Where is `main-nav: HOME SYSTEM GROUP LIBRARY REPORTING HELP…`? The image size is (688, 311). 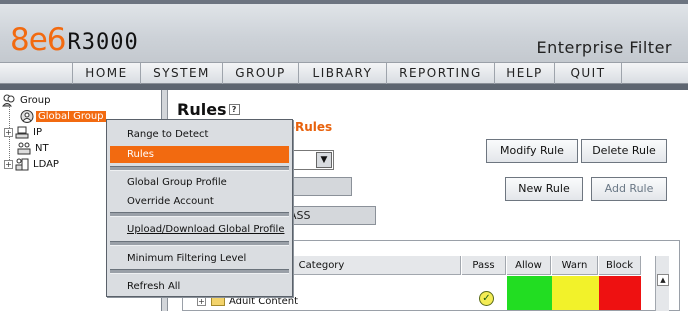 main-nav: HOME SYSTEM GROUP LIBRARY REPORTING HELP… is located at coordinates (344, 73).